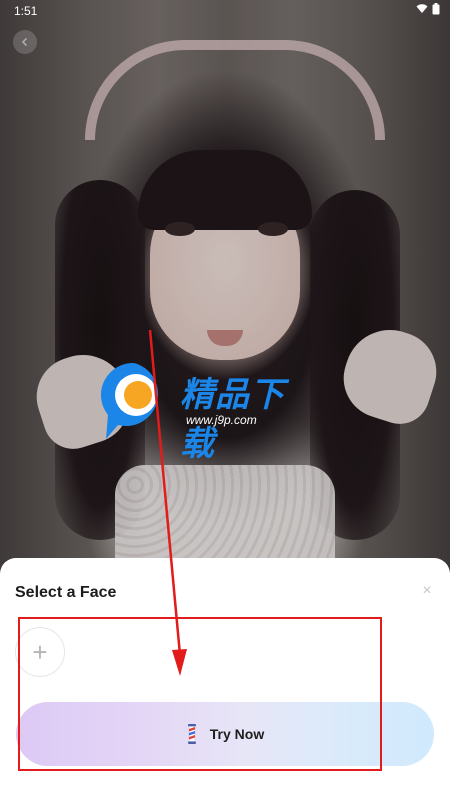 This screenshot has width=450, height=801. Describe the element at coordinates (221, 420) in the screenshot. I see `watermark-url: www.j9p.com` at that location.